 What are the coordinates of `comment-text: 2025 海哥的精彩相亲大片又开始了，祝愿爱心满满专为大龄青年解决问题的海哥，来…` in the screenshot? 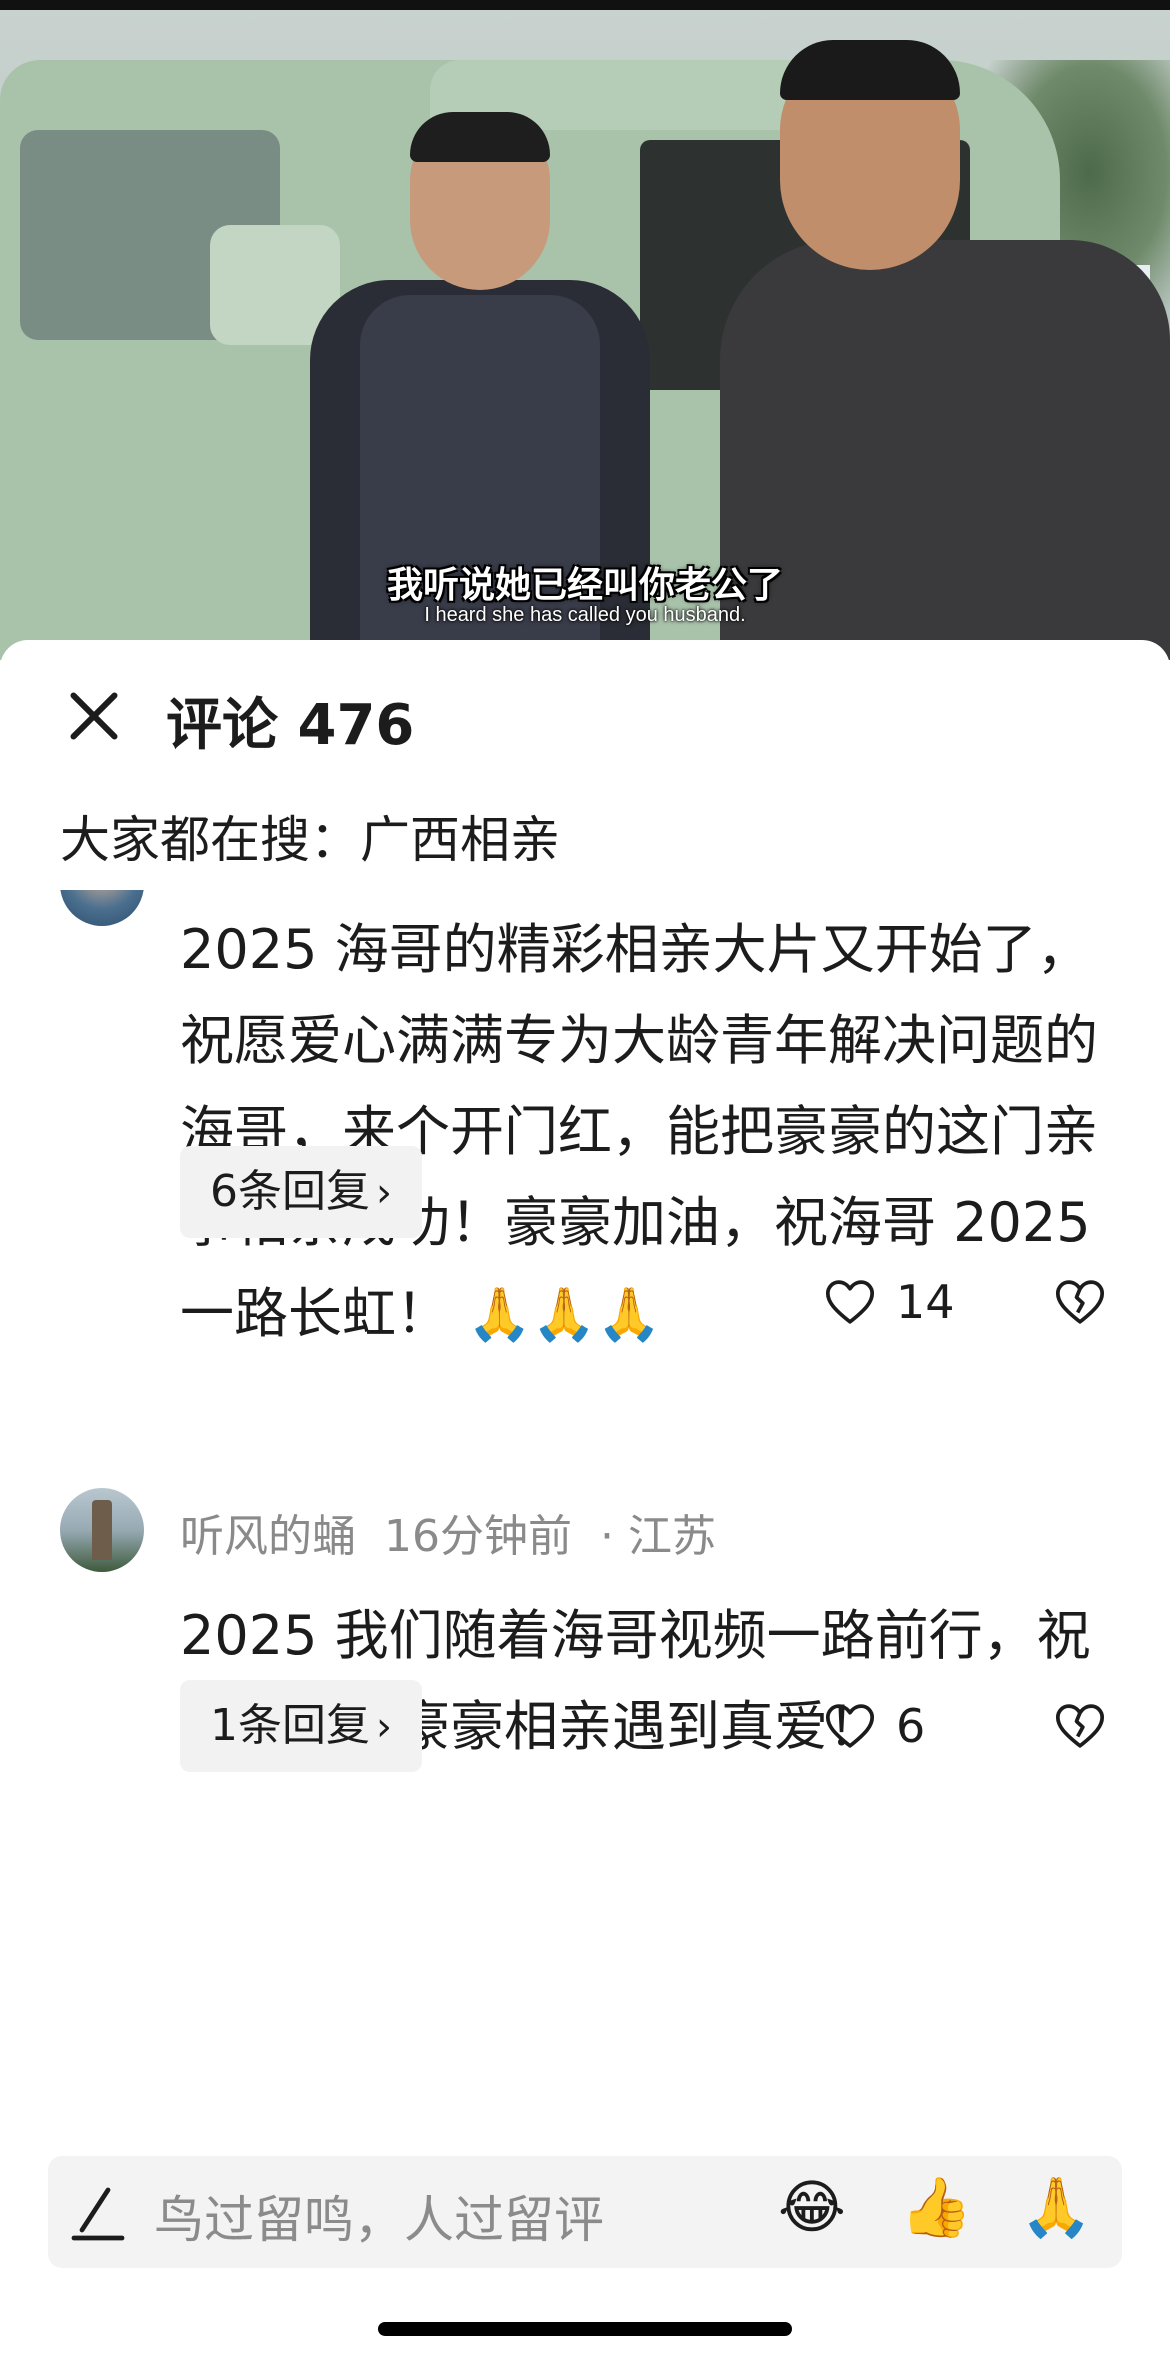 It's located at (639, 1131).